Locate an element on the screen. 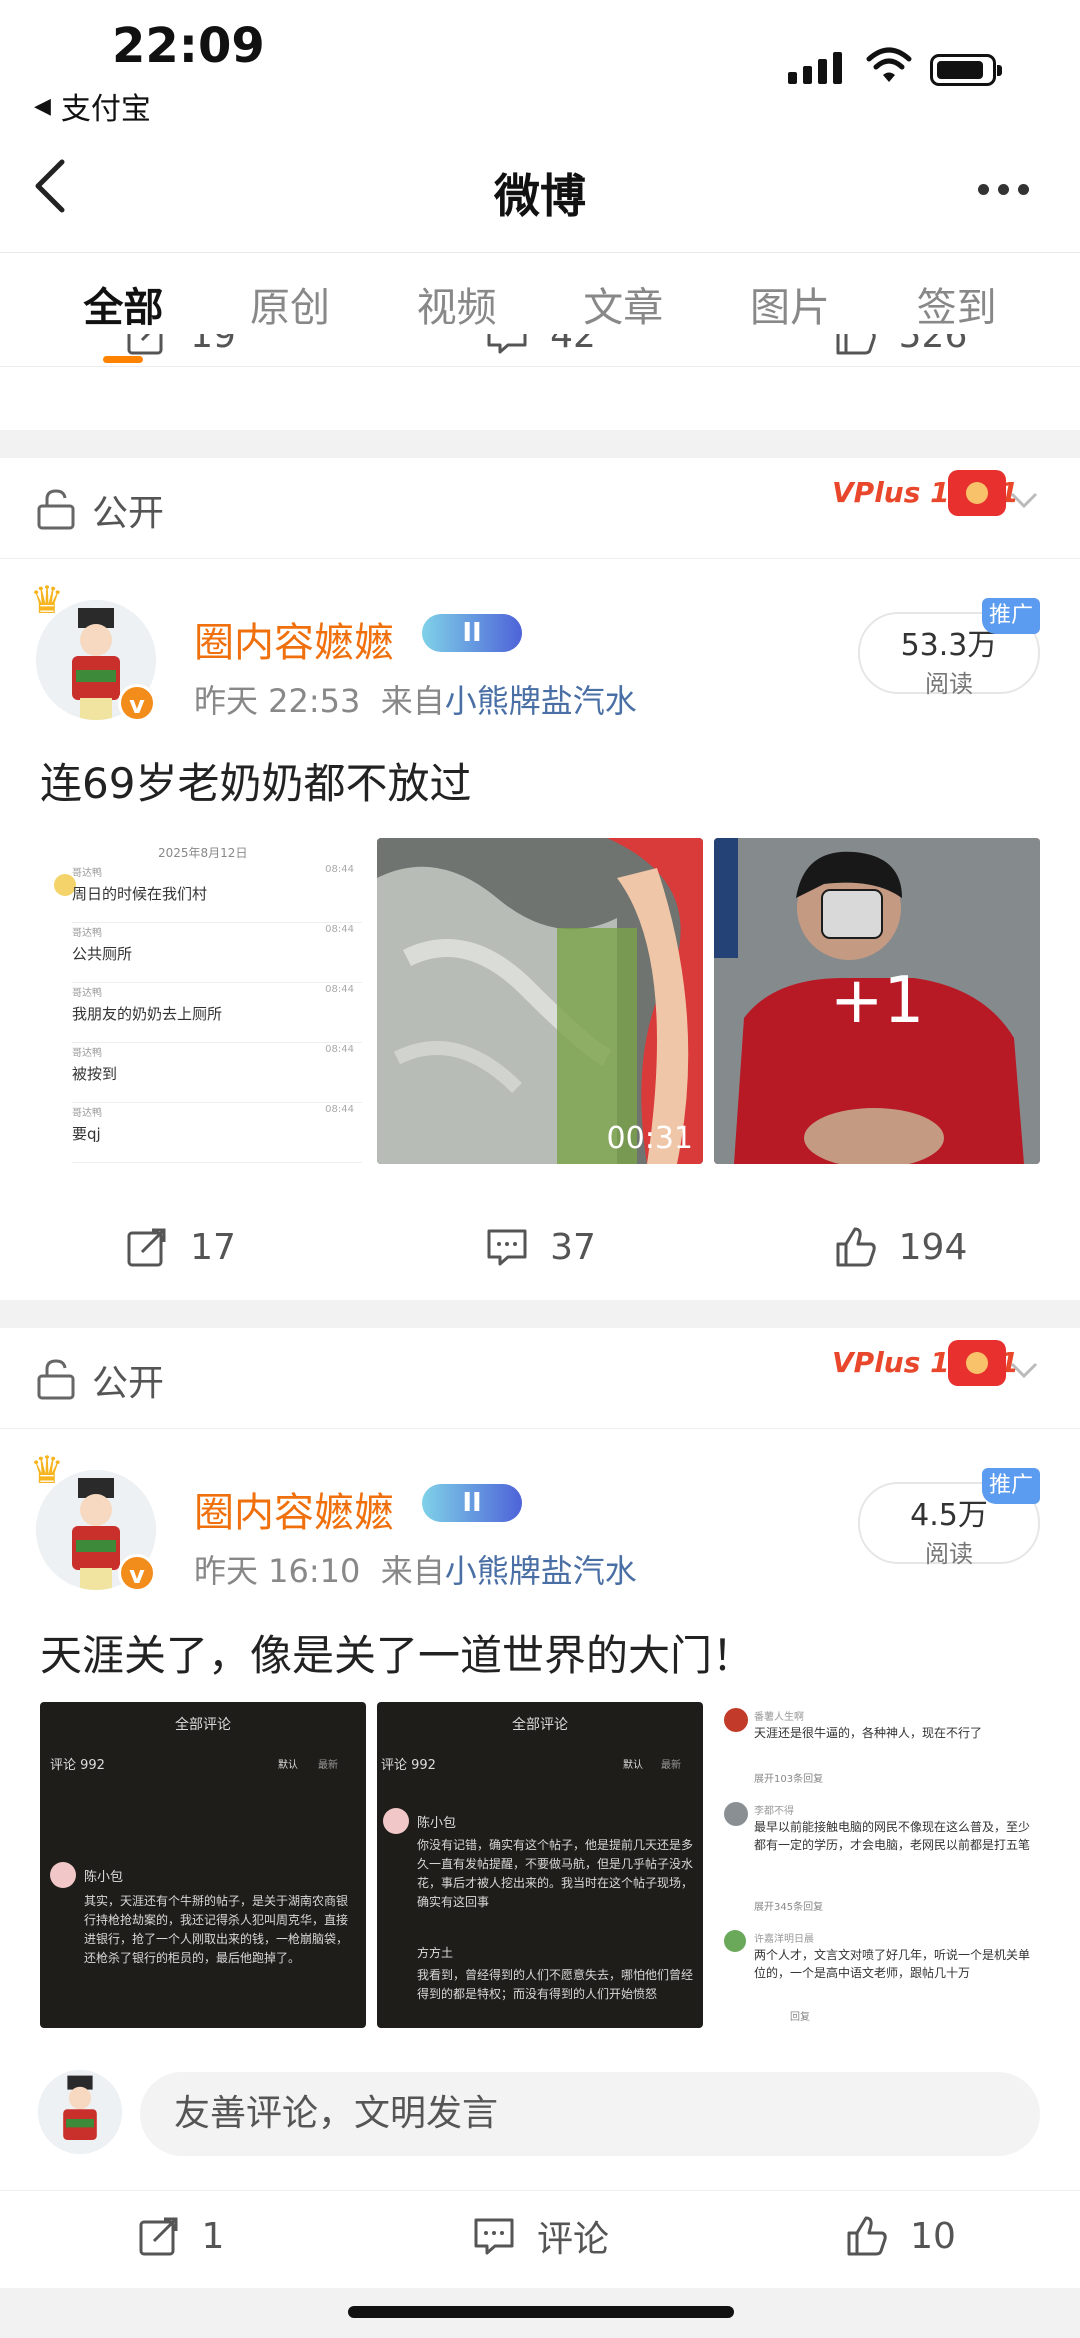 This screenshot has height=2338, width=1080. comment-button: 37 is located at coordinates (540, 1247).